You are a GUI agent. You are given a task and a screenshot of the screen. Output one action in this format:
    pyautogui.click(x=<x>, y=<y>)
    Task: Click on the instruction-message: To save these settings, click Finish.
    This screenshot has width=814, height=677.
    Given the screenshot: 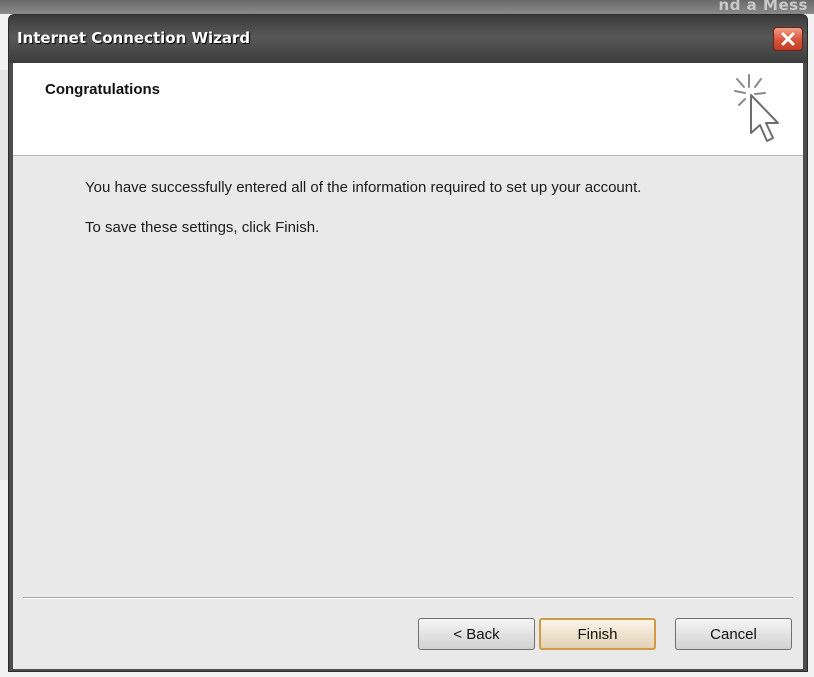 What is the action you would take?
    pyautogui.click(x=202, y=227)
    